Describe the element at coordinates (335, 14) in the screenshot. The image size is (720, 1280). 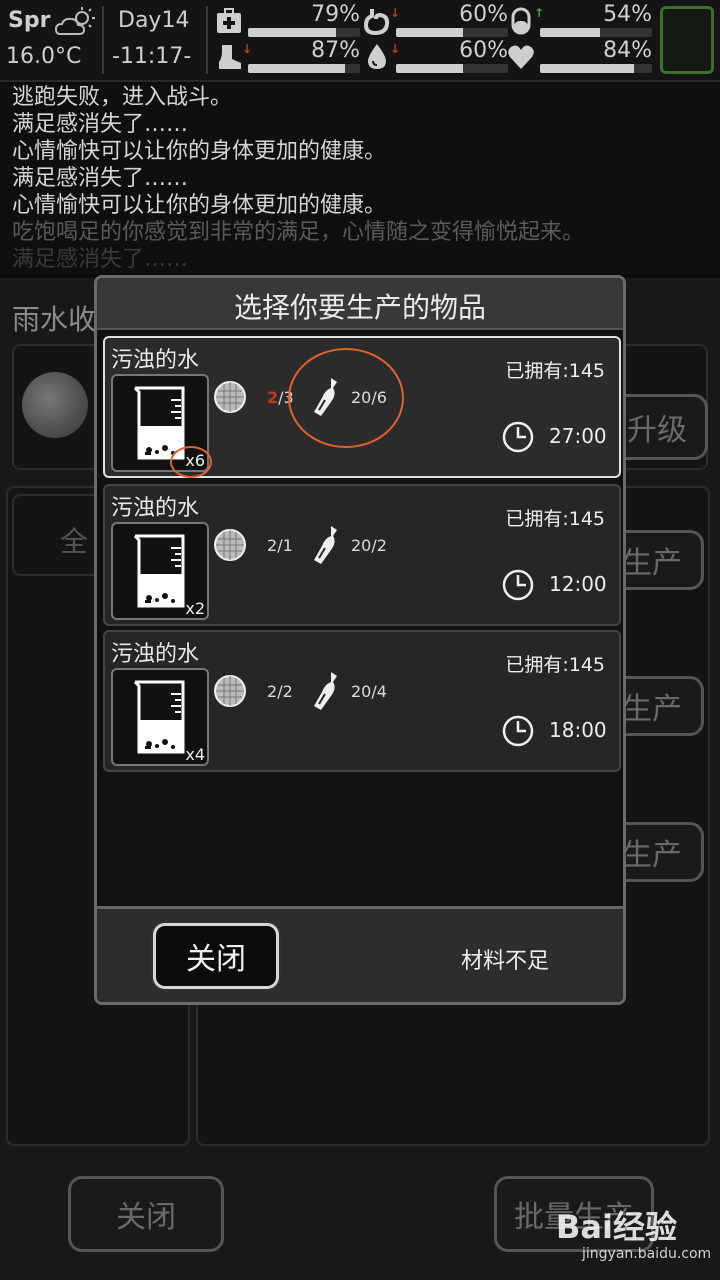
I see `stat-value: 79%` at that location.